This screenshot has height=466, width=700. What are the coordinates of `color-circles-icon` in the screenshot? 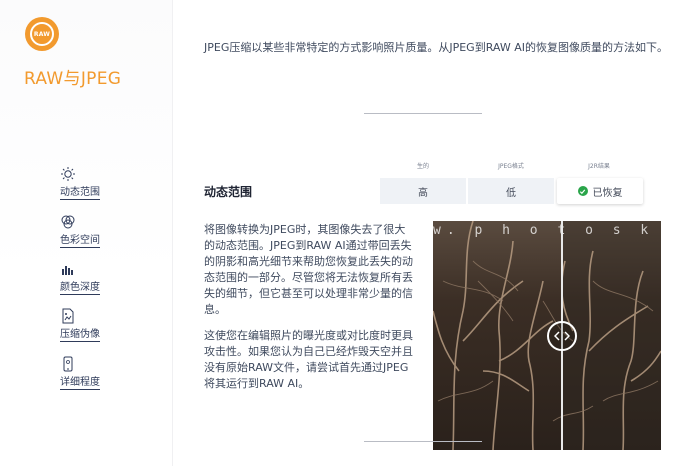 It's located at (68, 222).